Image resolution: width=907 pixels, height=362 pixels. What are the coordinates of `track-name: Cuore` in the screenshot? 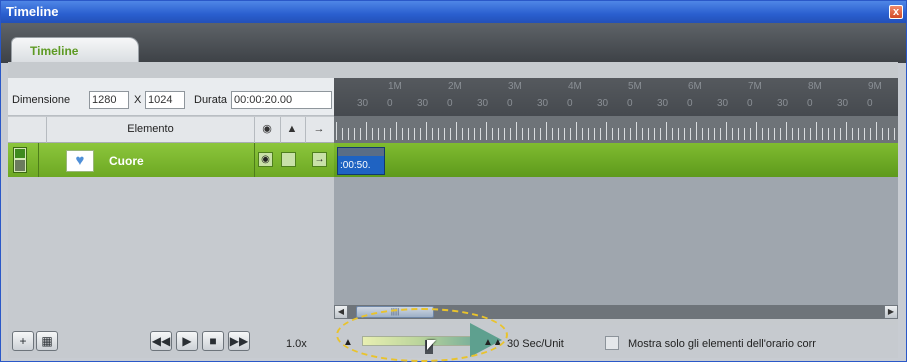 It's located at (126, 161).